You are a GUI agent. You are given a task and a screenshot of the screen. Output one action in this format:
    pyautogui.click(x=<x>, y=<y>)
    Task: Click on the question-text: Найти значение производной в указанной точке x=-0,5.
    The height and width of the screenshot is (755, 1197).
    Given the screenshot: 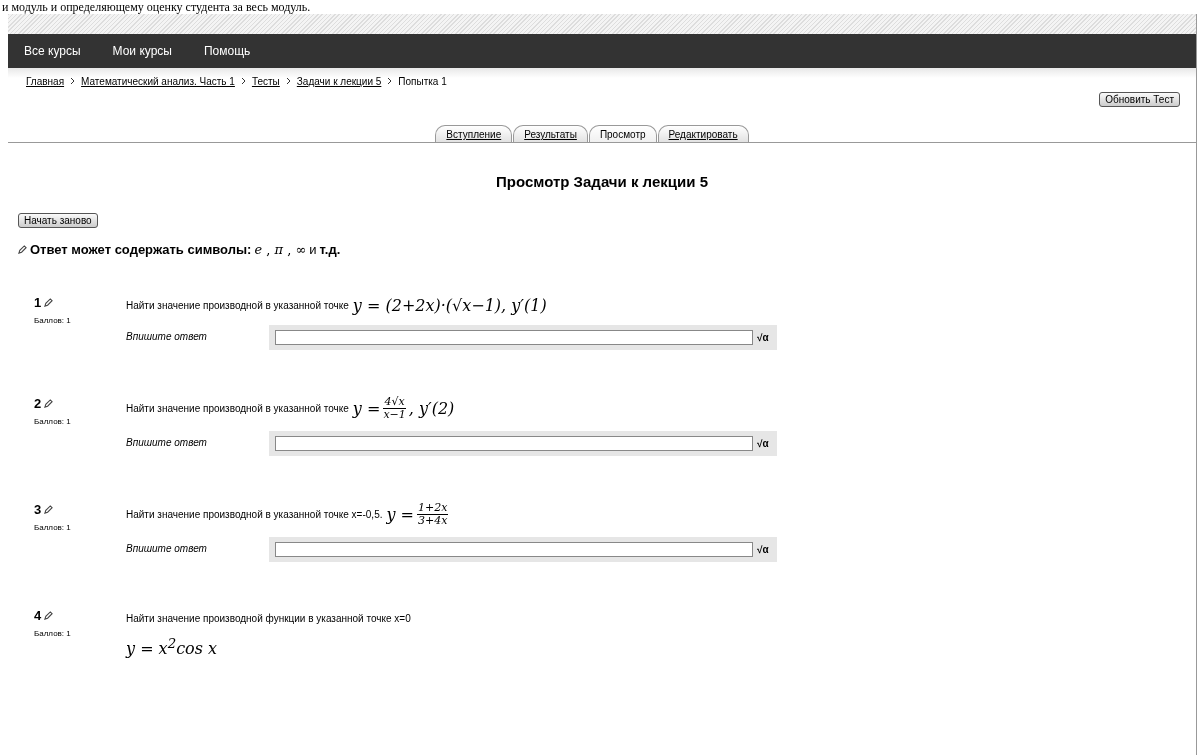 What is the action you would take?
    pyautogui.click(x=254, y=514)
    